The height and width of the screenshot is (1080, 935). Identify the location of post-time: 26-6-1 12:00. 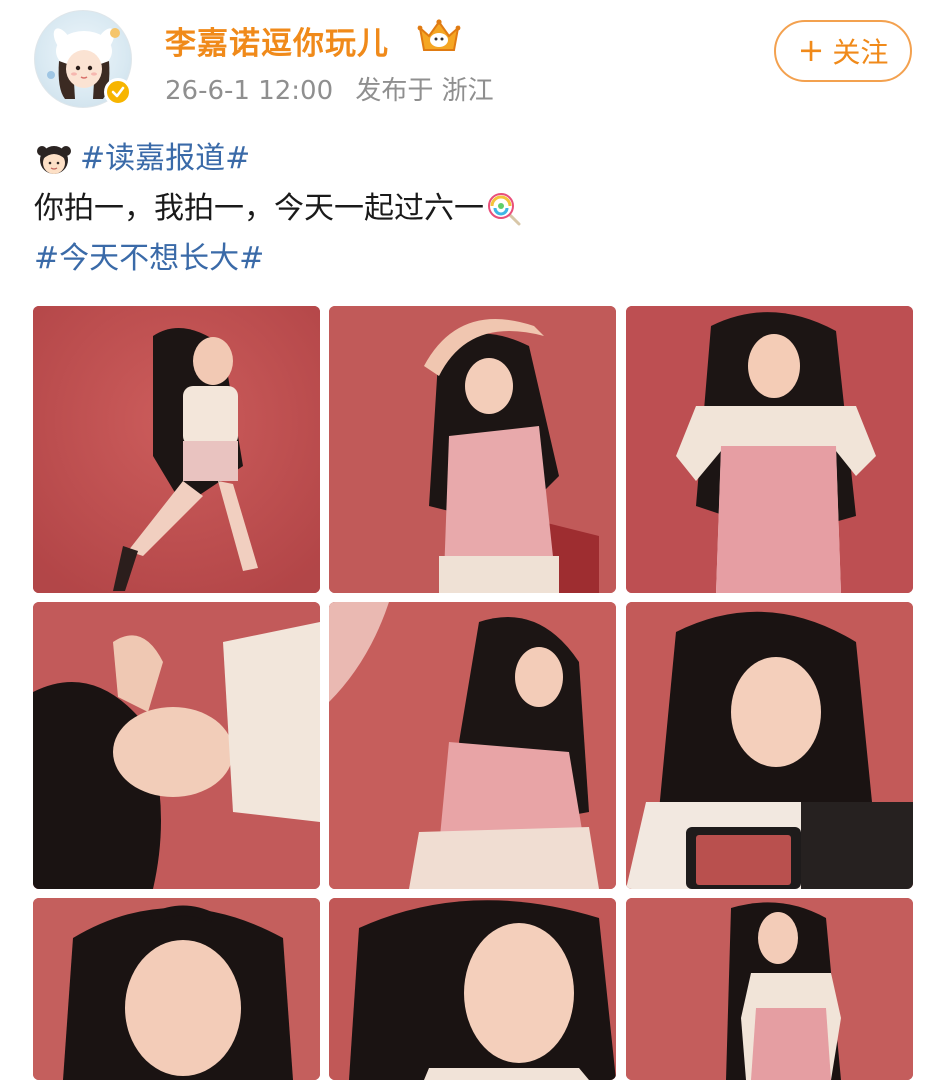
(249, 91).